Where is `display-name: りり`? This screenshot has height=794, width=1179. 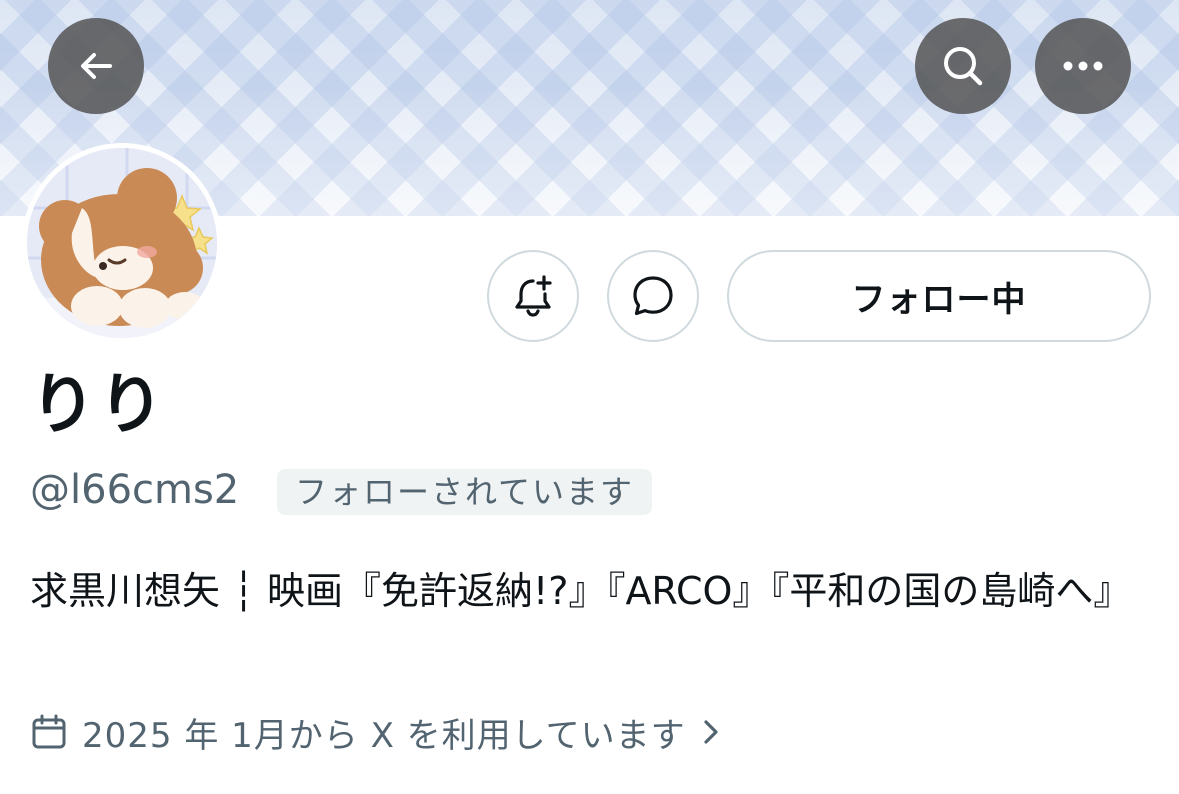 display-name: りり is located at coordinates (98, 404).